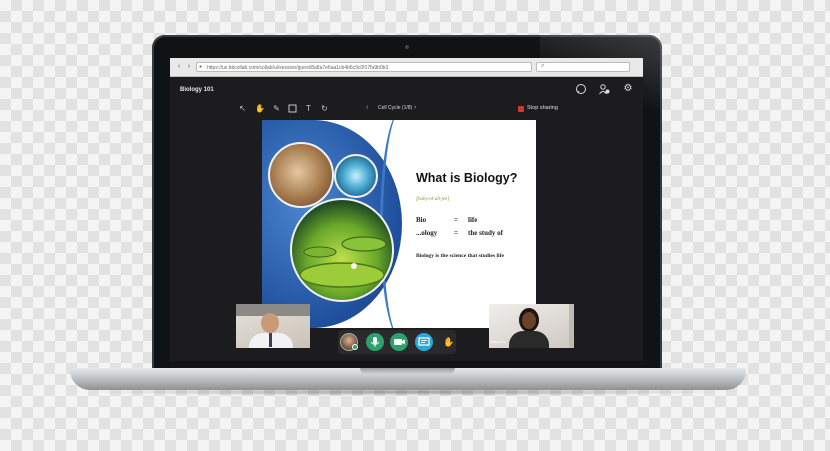 The image size is (830, 451). What do you see at coordinates (270, 340) in the screenshot?
I see `person-tie` at bounding box center [270, 340].